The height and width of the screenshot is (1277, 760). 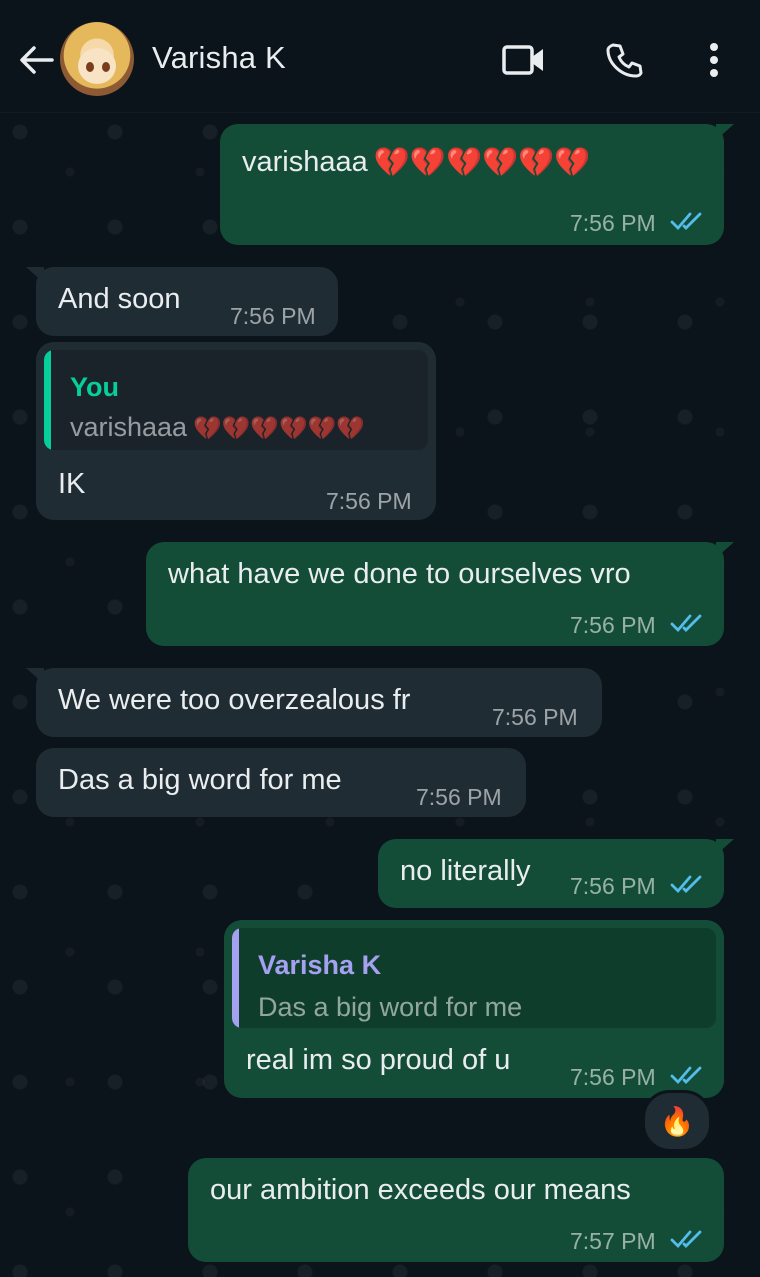 What do you see at coordinates (236, 400) in the screenshot?
I see `quoted-message: You varishaaa 💔💔💔💔💔💔` at bounding box center [236, 400].